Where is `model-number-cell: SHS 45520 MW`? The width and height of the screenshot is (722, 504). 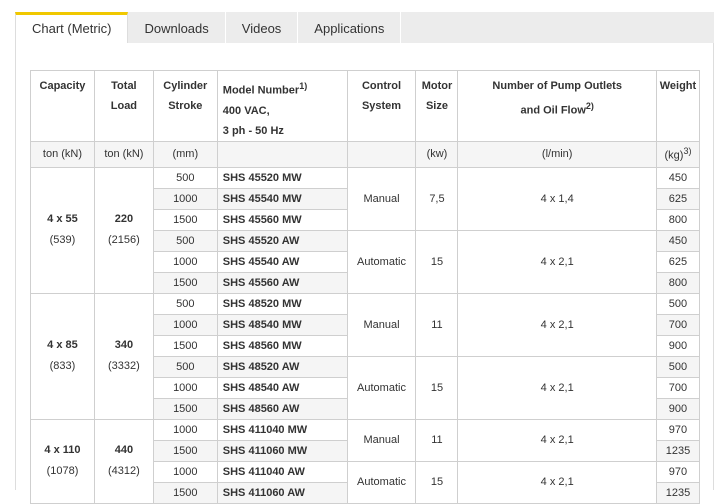 model-number-cell: SHS 45520 MW is located at coordinates (282, 177).